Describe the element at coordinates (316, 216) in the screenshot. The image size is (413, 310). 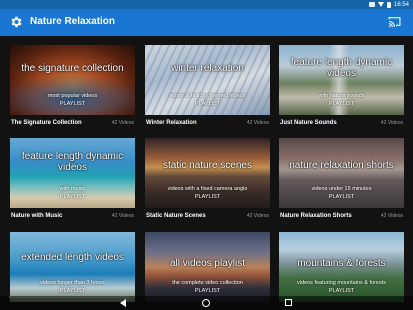
I see `playlist-title: Nature Relaxation Shorts` at that location.